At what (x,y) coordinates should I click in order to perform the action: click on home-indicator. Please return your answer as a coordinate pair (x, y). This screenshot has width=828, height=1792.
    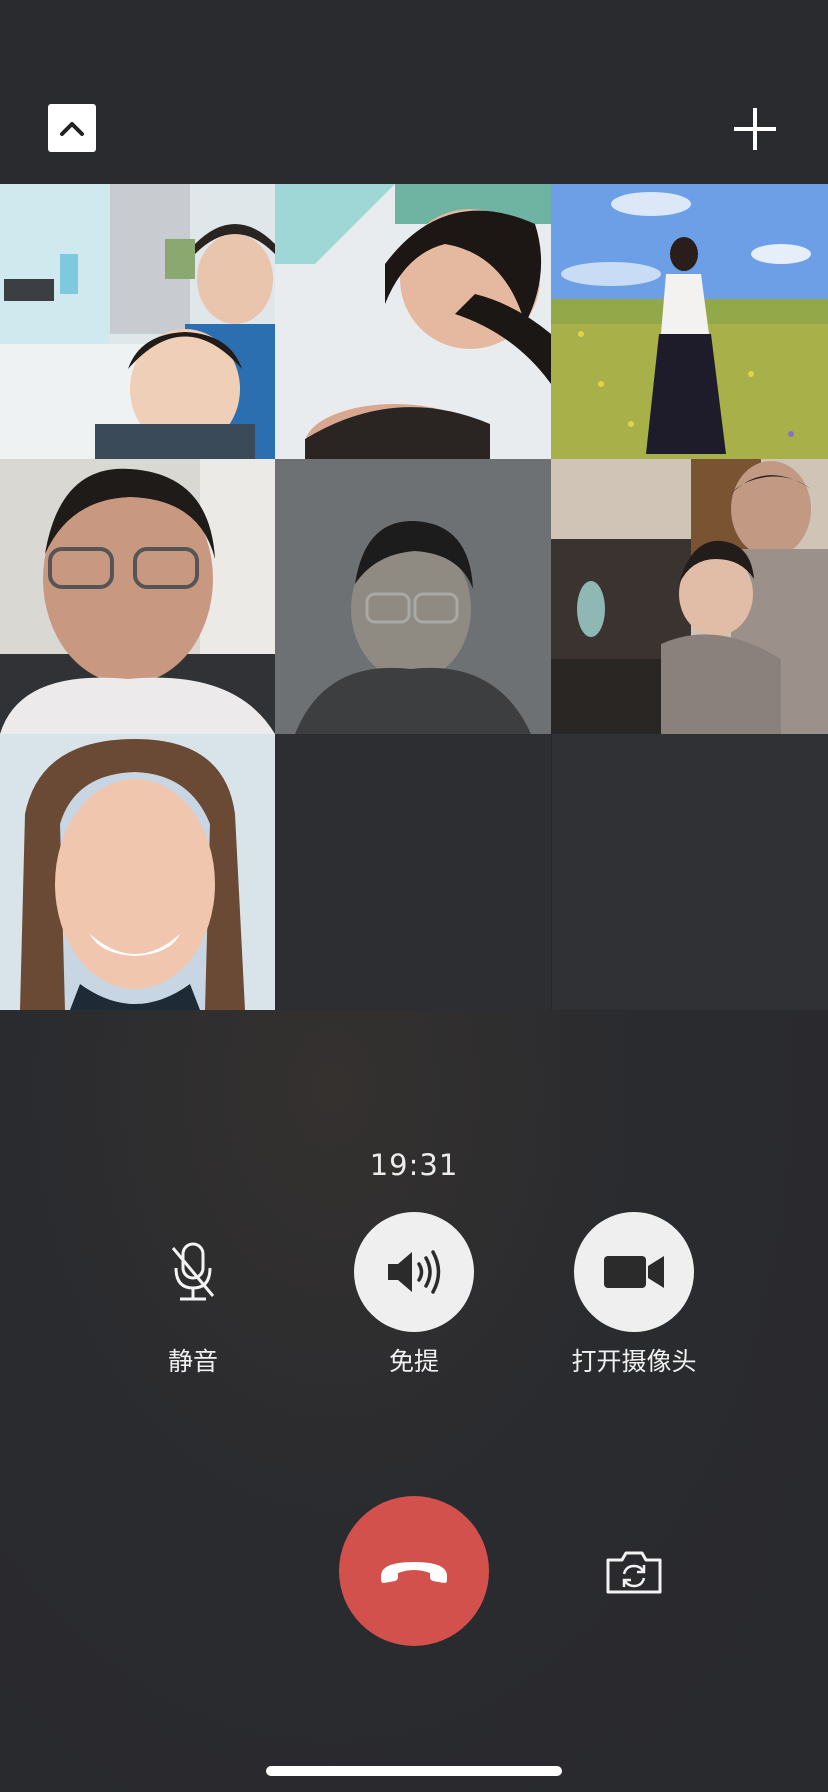
    Looking at the image, I should click on (414, 1771).